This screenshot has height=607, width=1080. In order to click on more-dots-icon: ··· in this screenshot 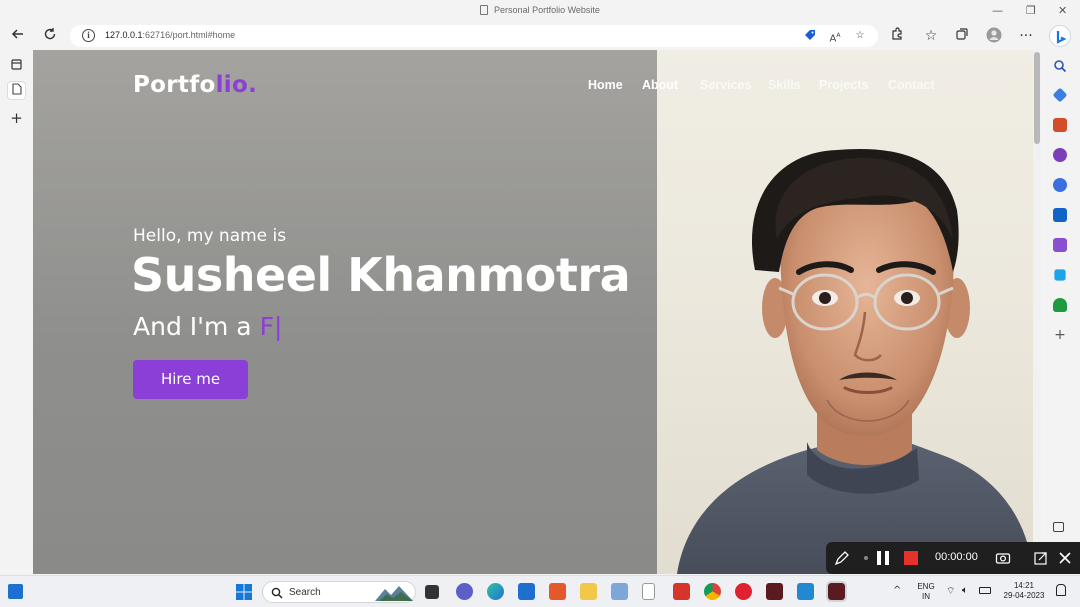, I will do `click(1026, 36)`.